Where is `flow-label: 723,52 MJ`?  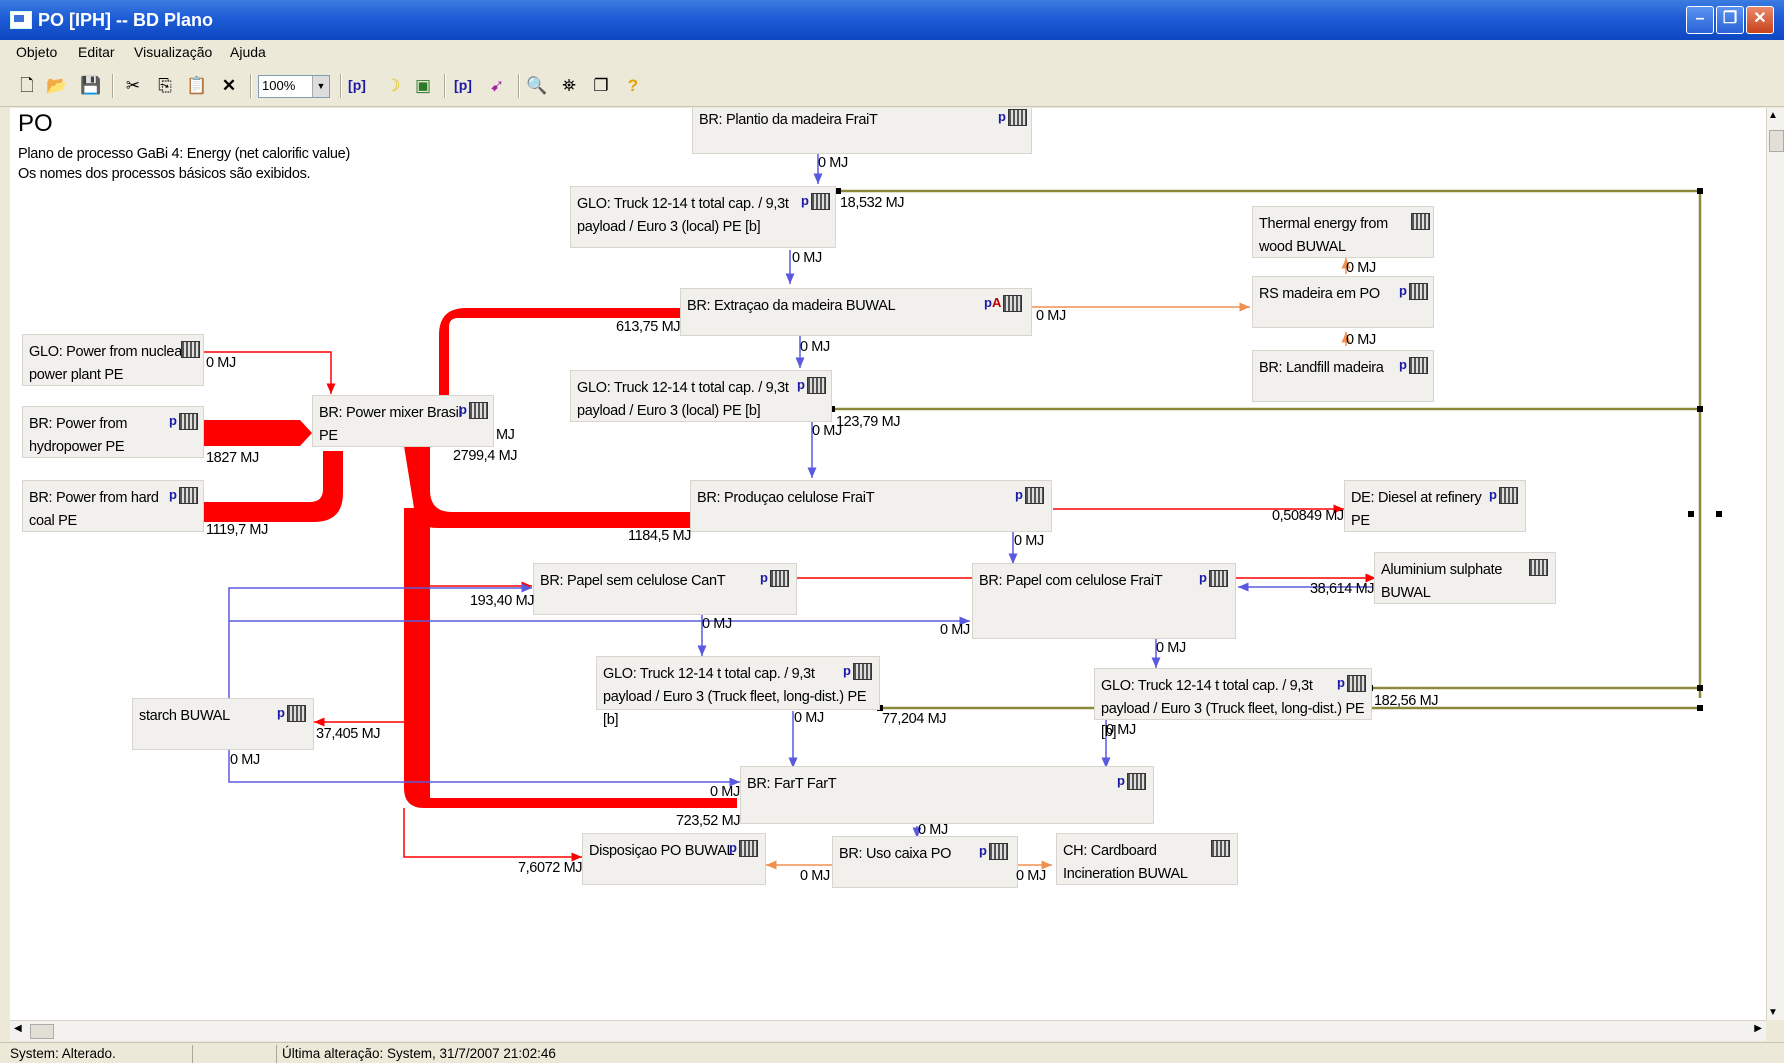
flow-label: 723,52 MJ is located at coordinates (708, 821).